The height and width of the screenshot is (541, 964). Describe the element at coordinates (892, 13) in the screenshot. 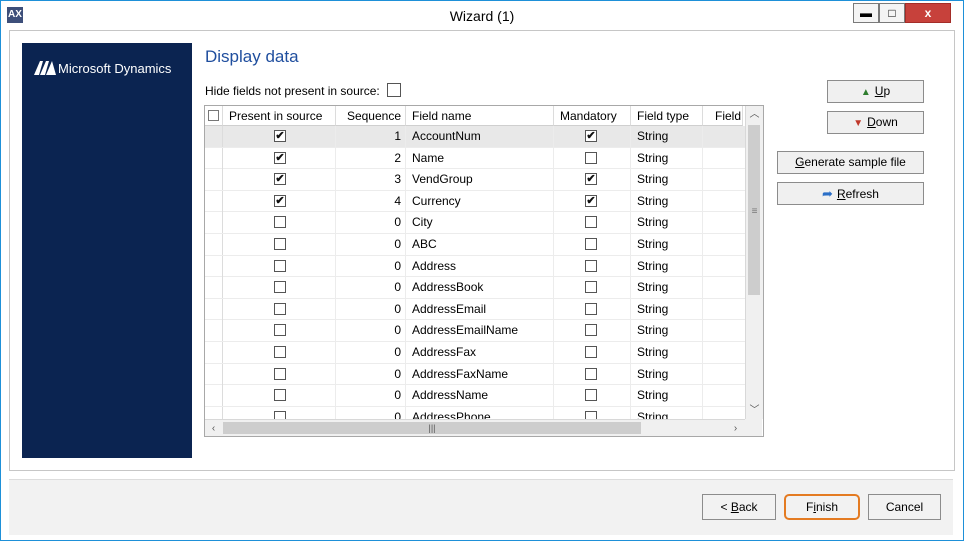

I see `maximize-button: □` at that location.